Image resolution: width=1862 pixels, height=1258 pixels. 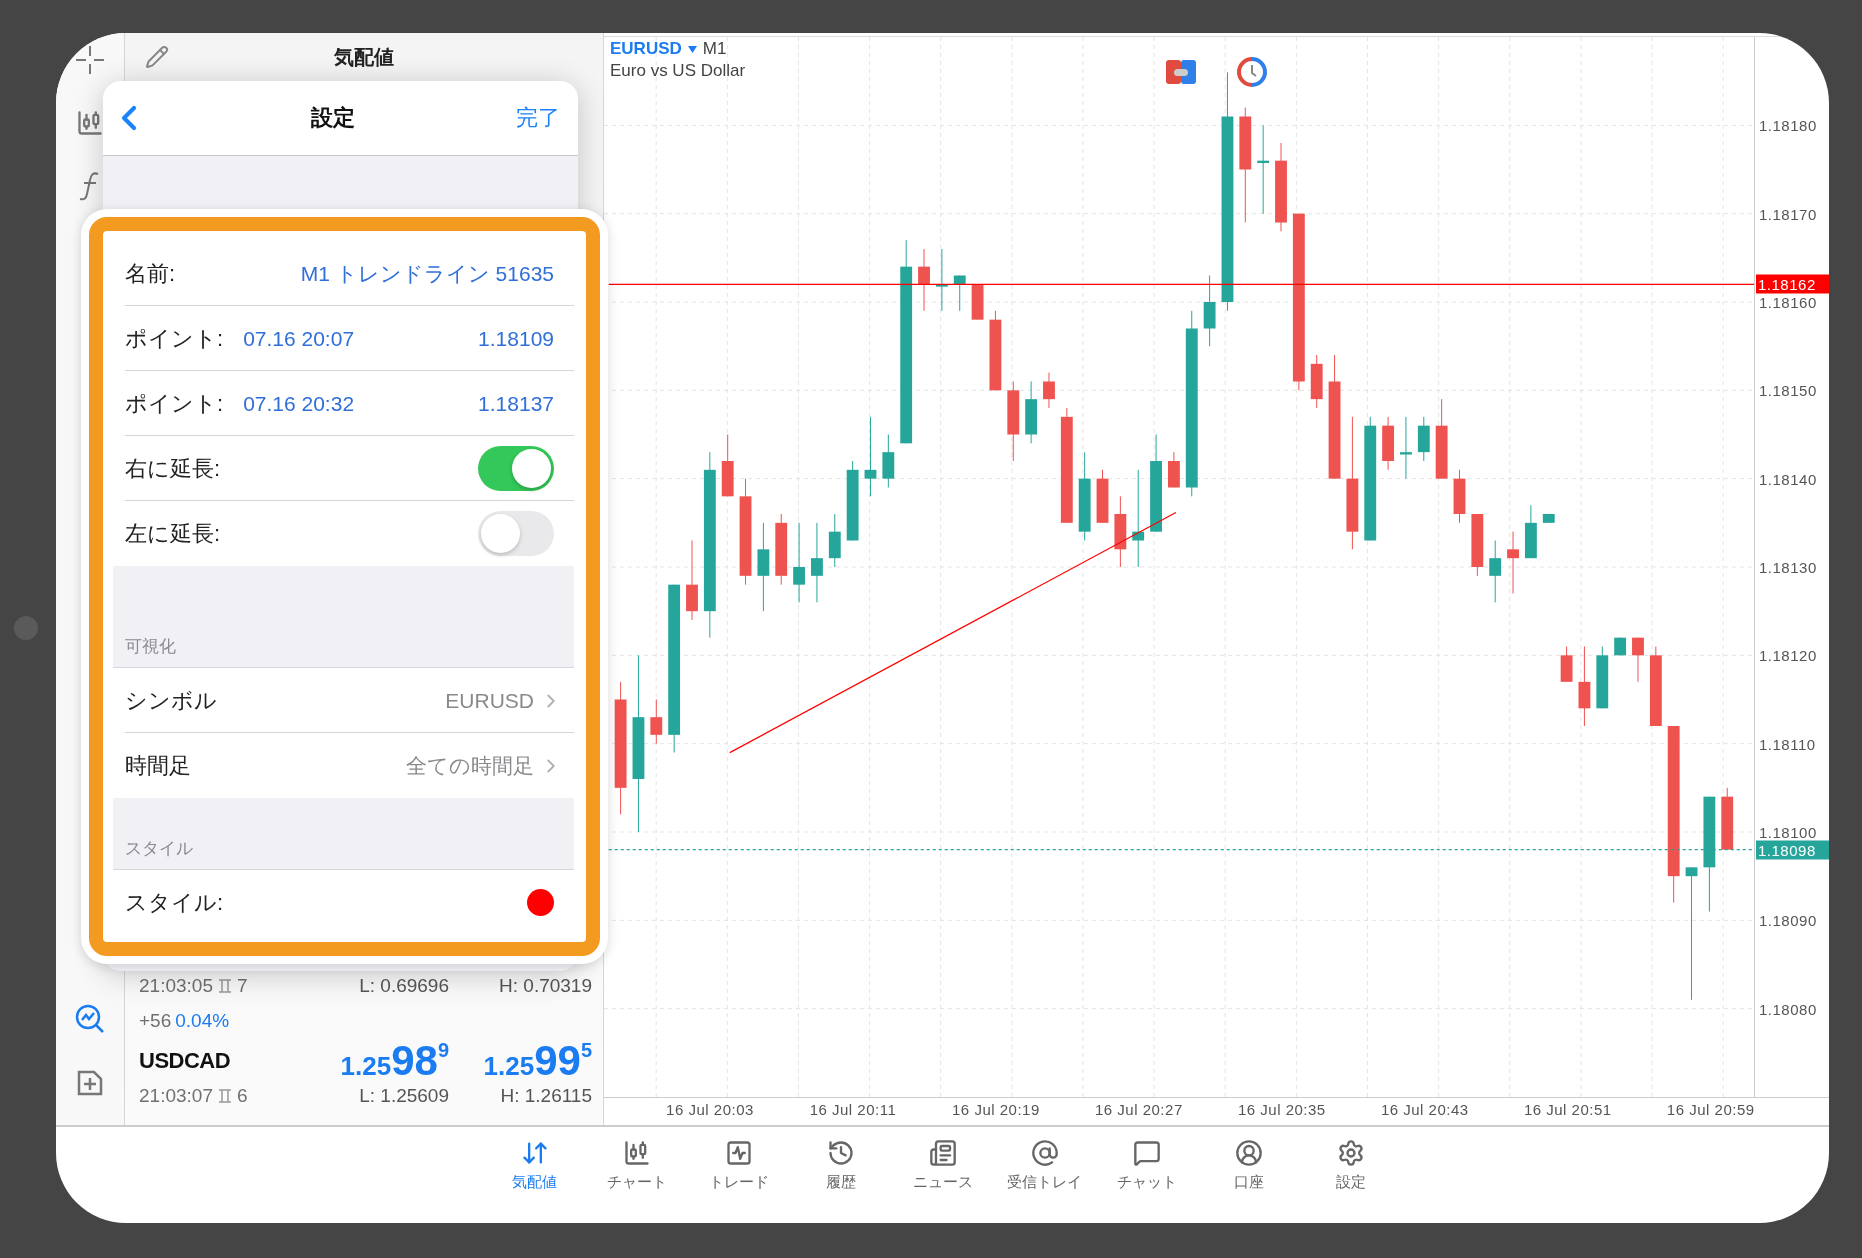 I want to click on time-label: 16 Jul 20:11, so click(x=853, y=1109).